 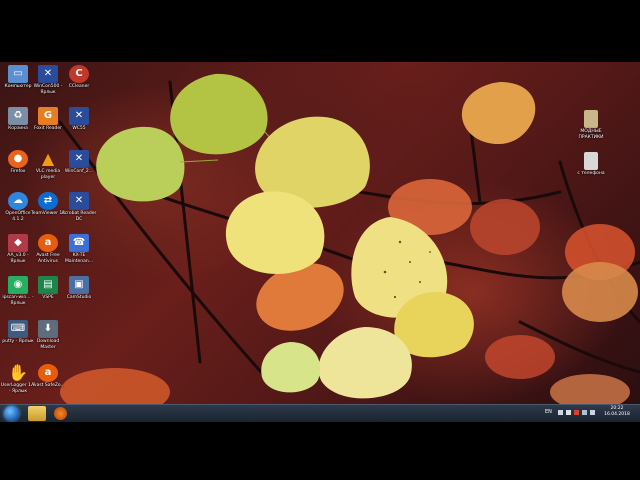 I want to click on kxte-icon: ☎, so click(x=79, y=243).